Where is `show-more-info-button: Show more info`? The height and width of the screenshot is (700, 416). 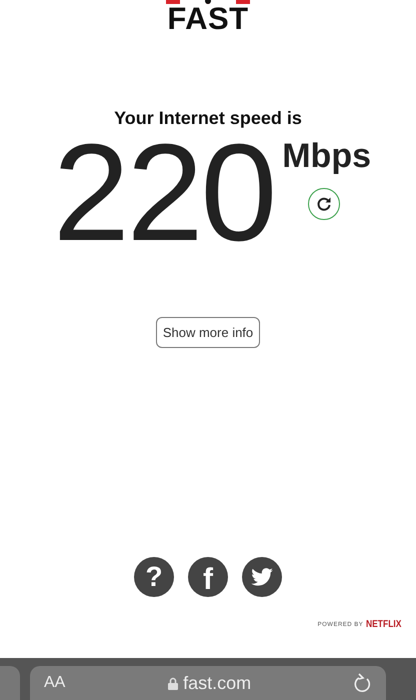 show-more-info-button: Show more info is located at coordinates (208, 332).